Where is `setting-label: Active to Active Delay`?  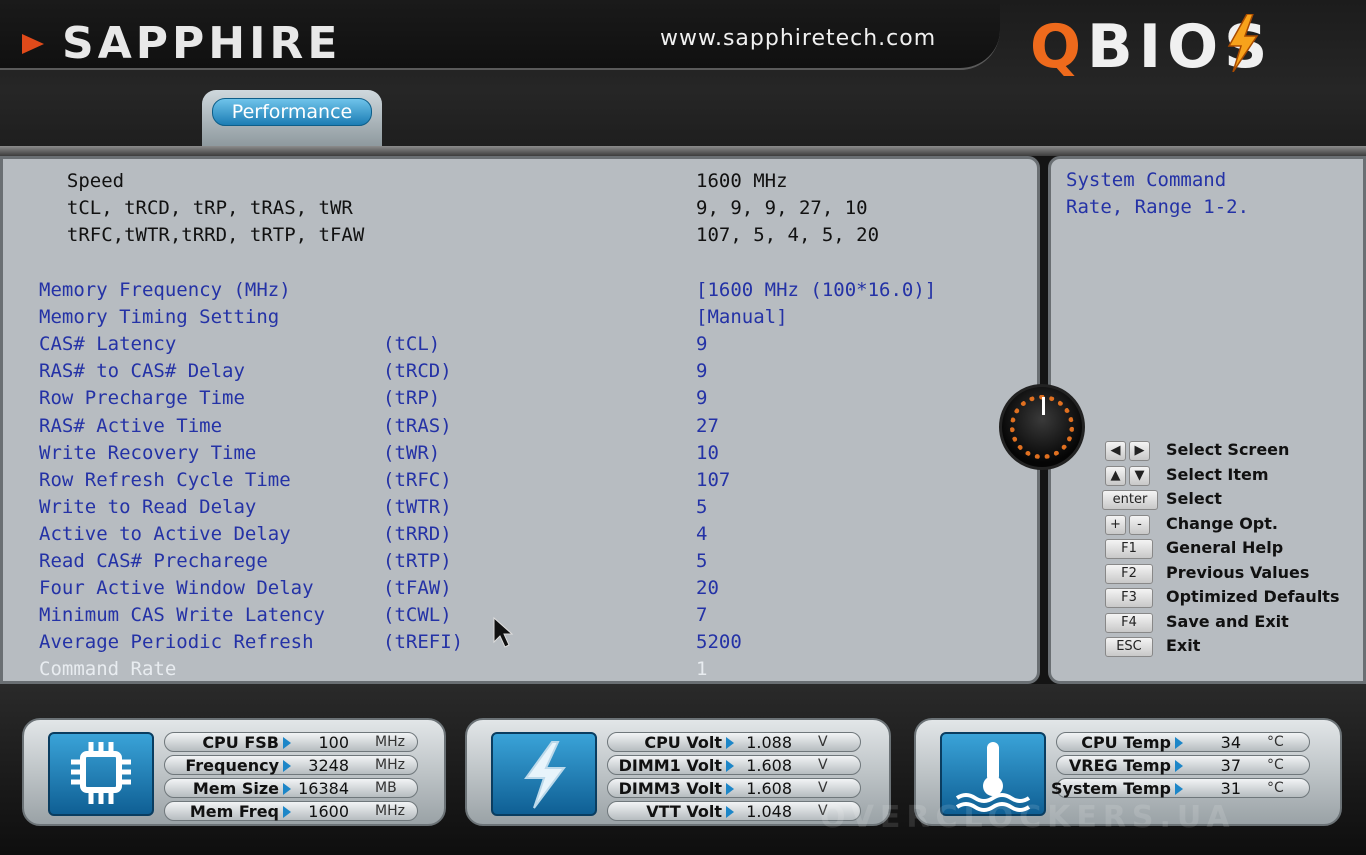
setting-label: Active to Active Delay is located at coordinates (165, 533).